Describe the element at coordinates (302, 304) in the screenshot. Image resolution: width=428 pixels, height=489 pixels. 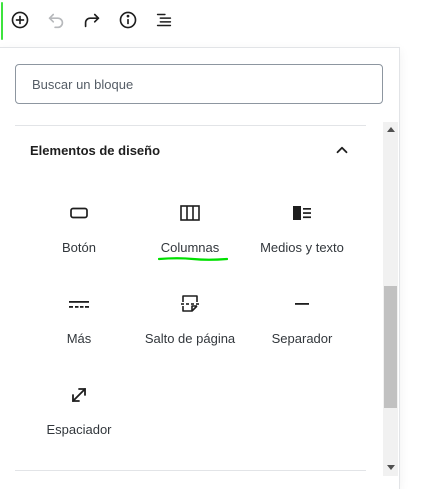
I see `separator-icon` at that location.